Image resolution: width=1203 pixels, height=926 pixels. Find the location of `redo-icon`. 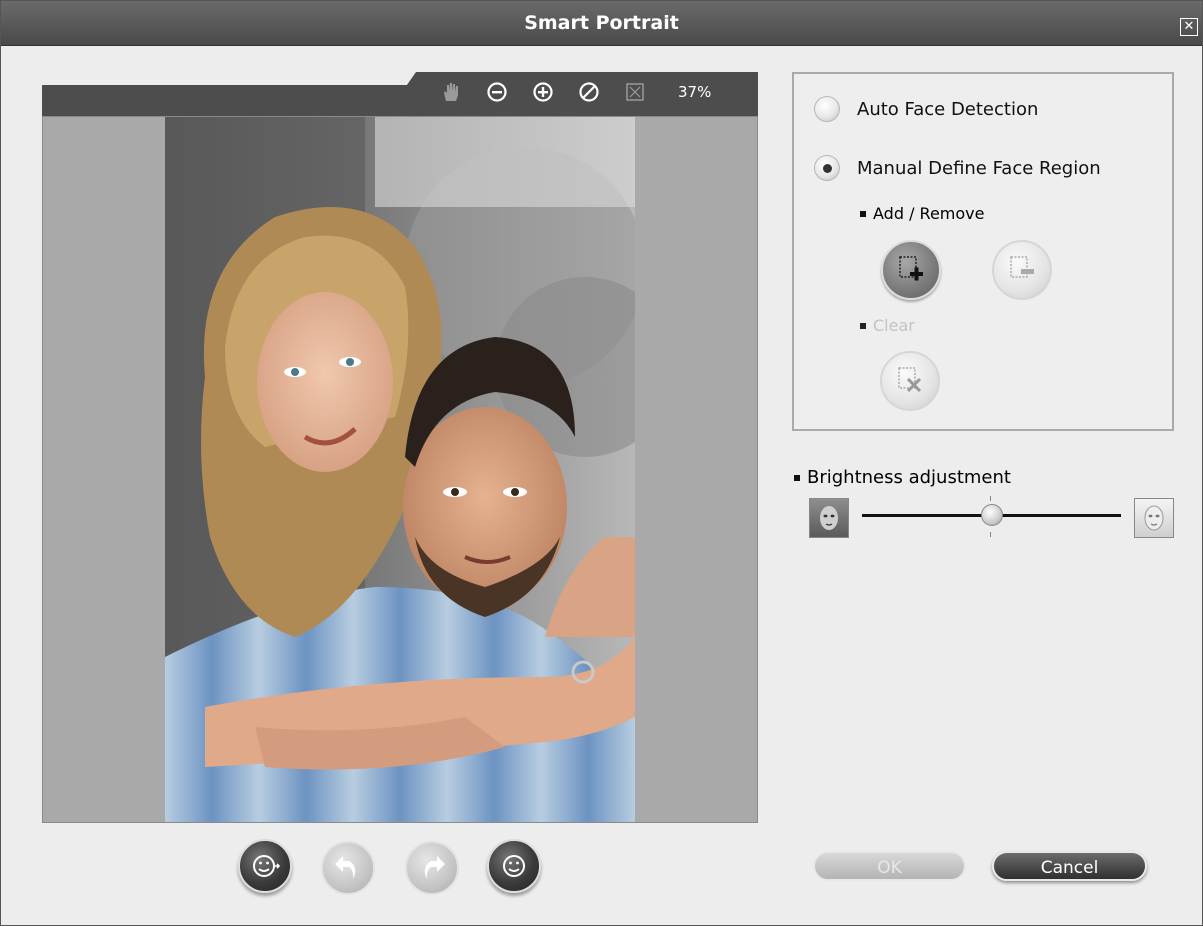

redo-icon is located at coordinates (434, 867).